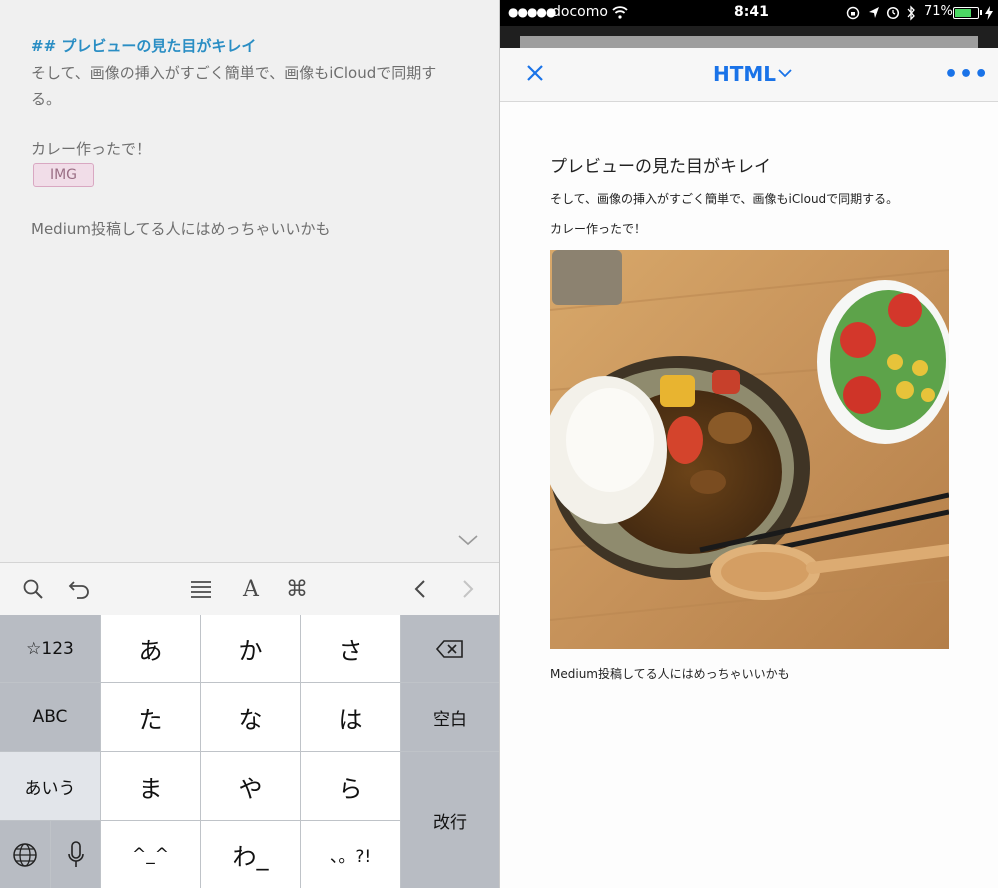  I want to click on delete-key, so click(450, 648).